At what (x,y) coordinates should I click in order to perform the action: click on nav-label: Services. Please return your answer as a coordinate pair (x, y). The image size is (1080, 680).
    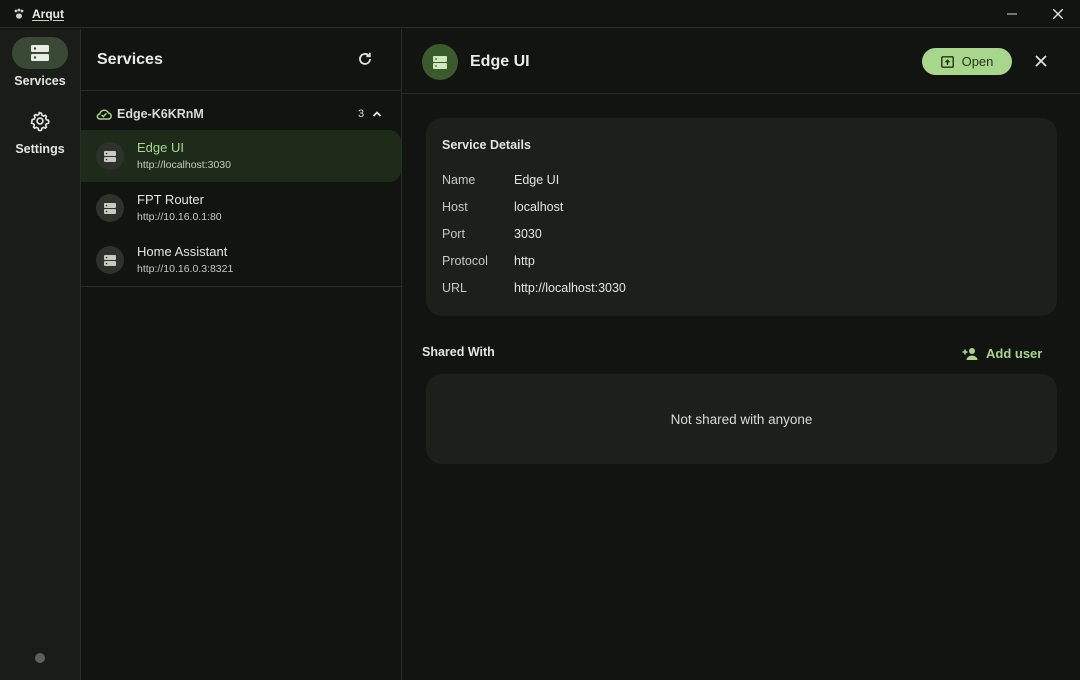
    Looking at the image, I should click on (40, 81).